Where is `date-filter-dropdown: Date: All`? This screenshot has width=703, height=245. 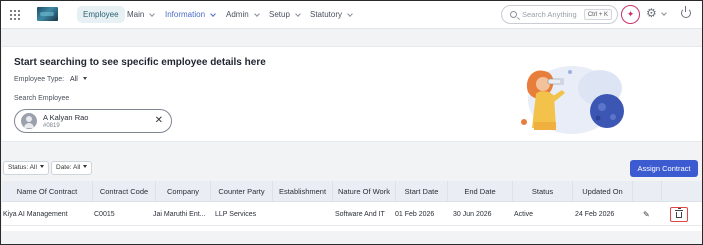 date-filter-dropdown: Date: All is located at coordinates (72, 168).